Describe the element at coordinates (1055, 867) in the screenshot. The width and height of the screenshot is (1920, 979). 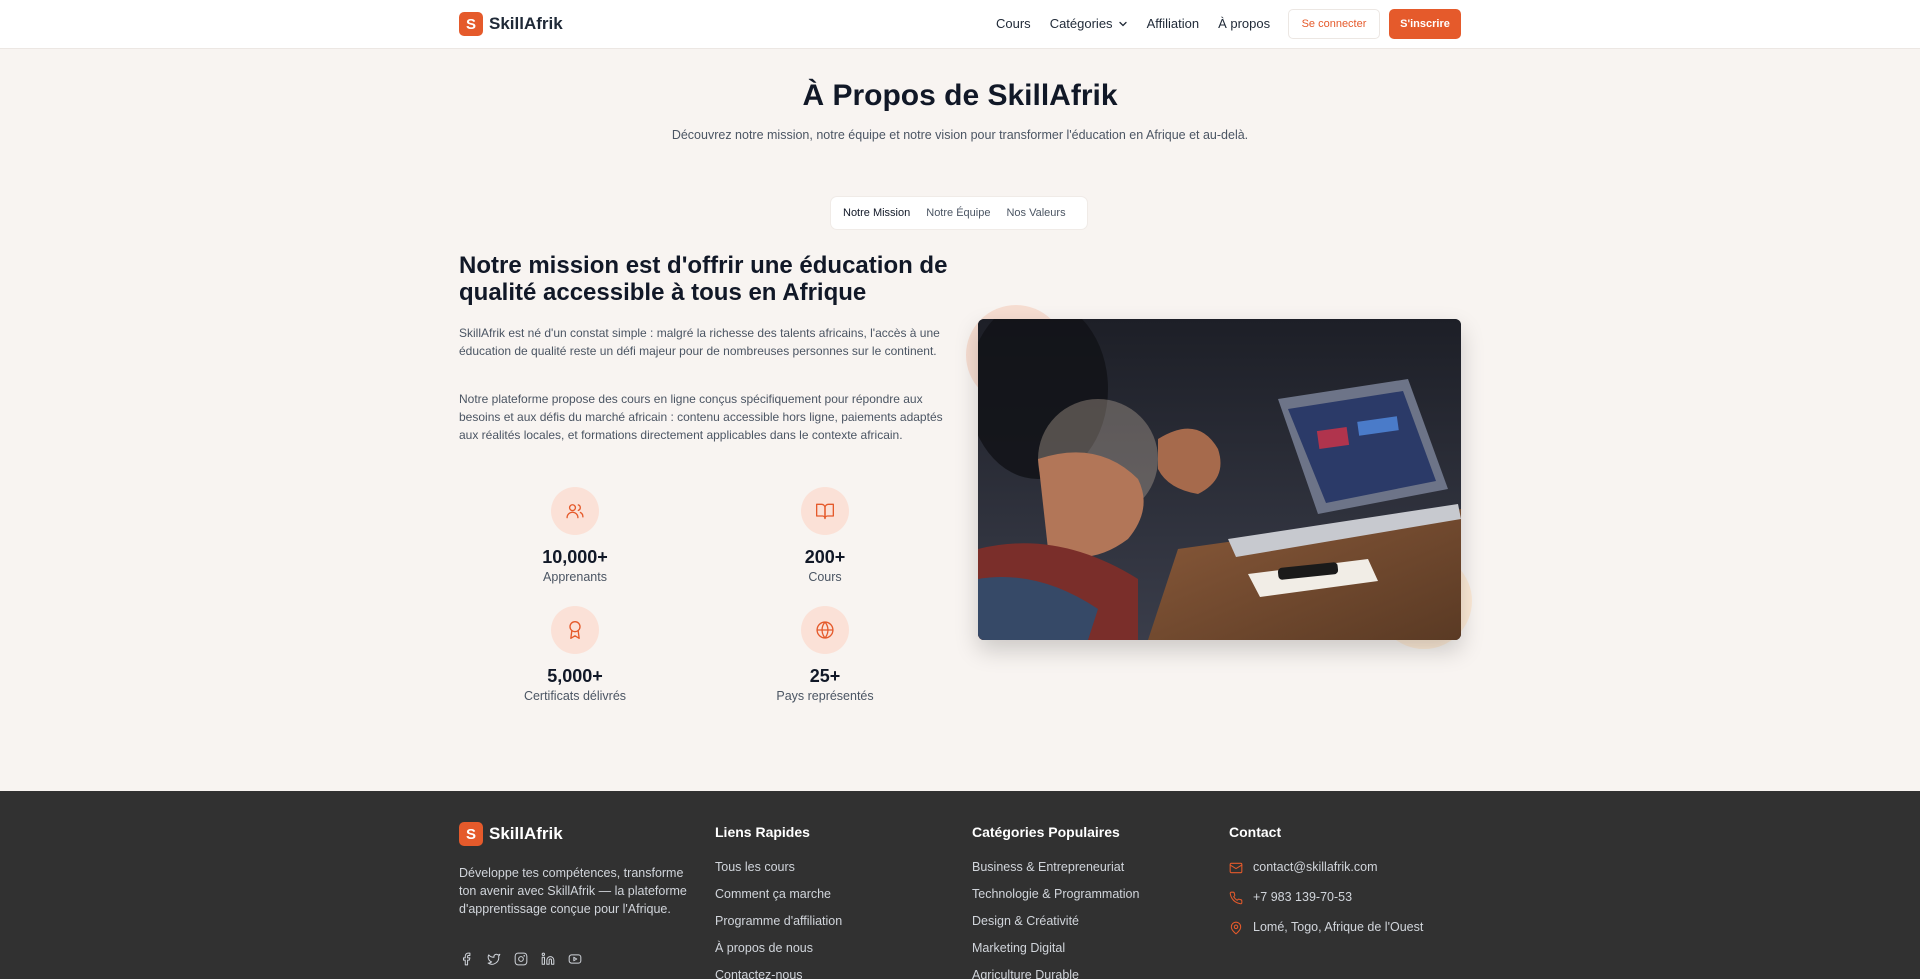
I see `footer-link: Business & Entrepreneuriat` at that location.